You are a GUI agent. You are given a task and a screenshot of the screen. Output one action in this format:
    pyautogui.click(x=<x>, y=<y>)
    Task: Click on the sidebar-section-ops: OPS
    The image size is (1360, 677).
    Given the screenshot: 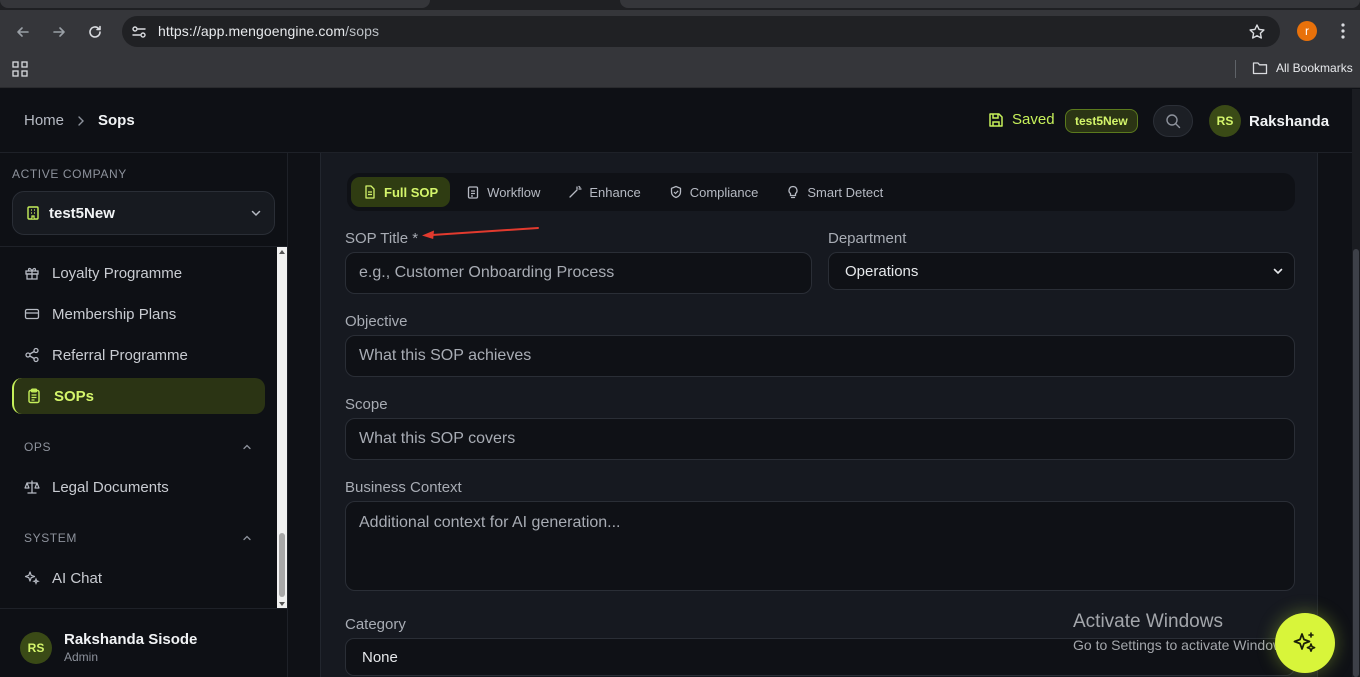 What is the action you would take?
    pyautogui.click(x=138, y=447)
    